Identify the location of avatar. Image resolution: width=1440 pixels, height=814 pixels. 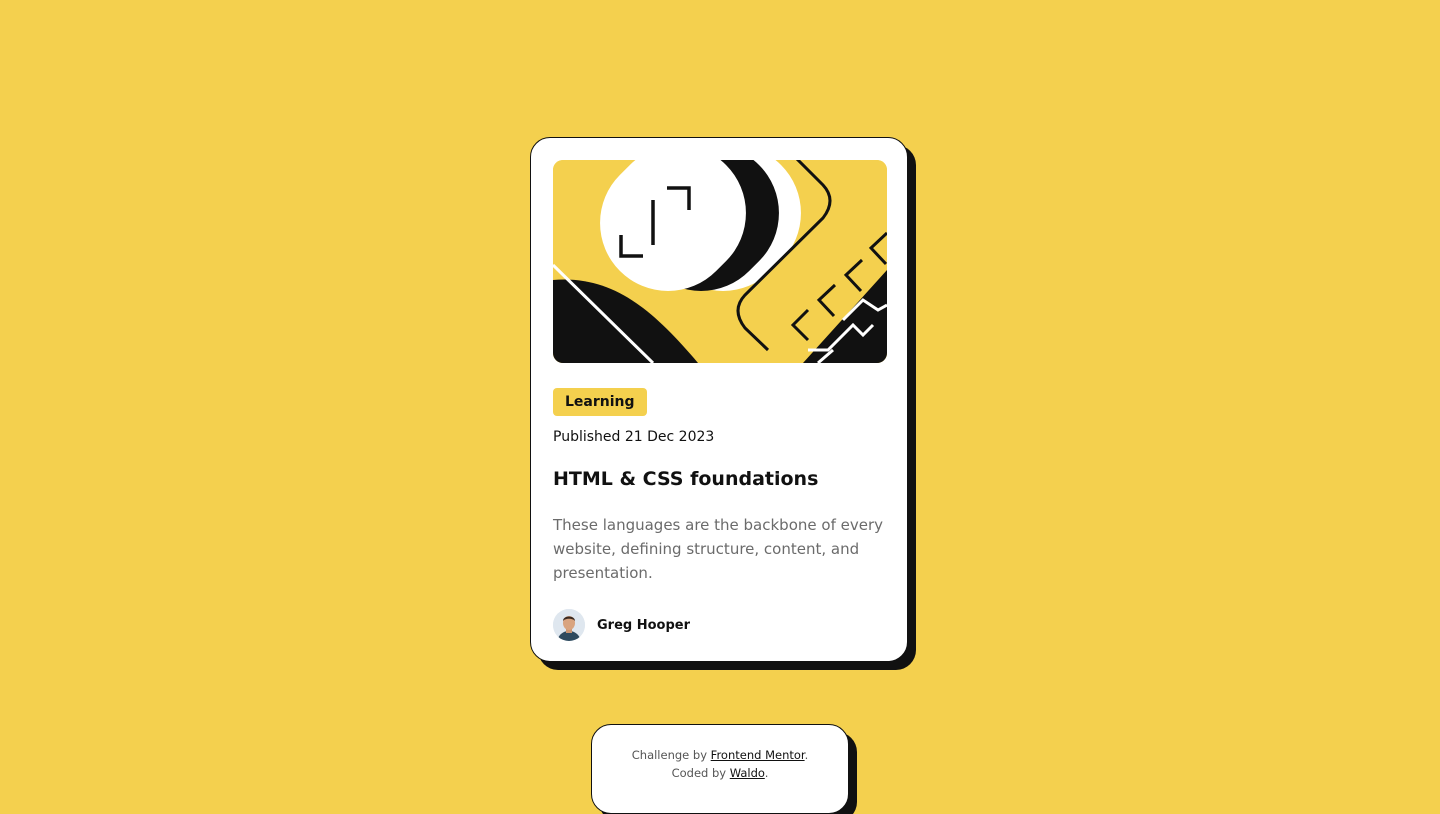
(569, 625).